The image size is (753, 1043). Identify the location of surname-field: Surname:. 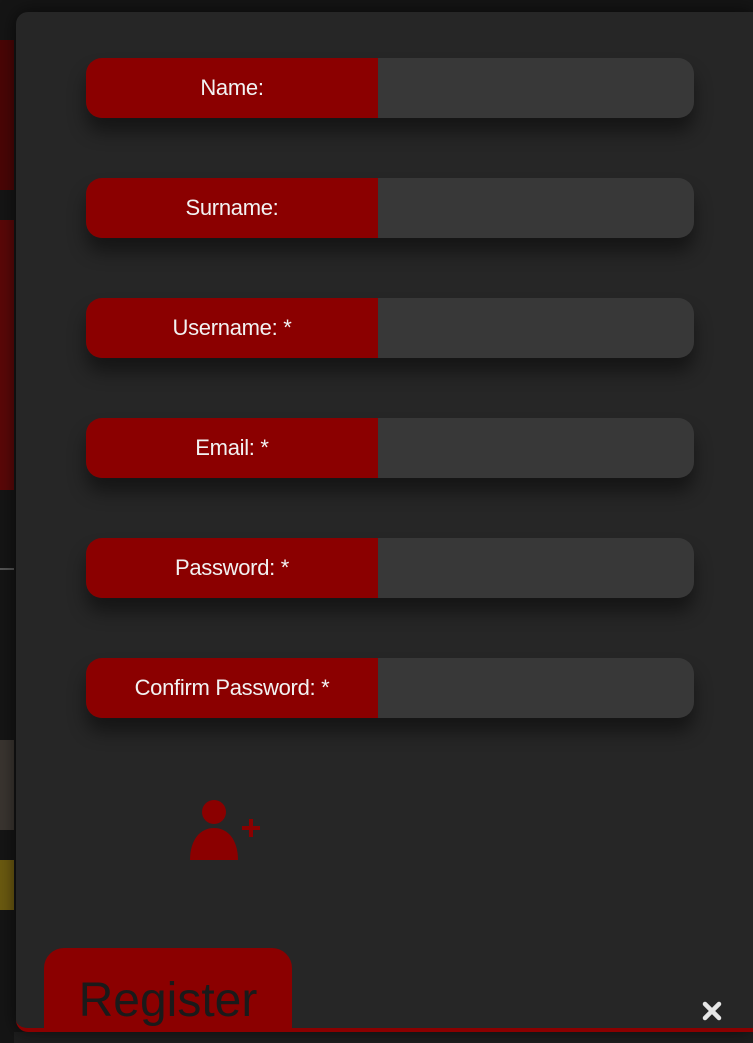
(390, 208).